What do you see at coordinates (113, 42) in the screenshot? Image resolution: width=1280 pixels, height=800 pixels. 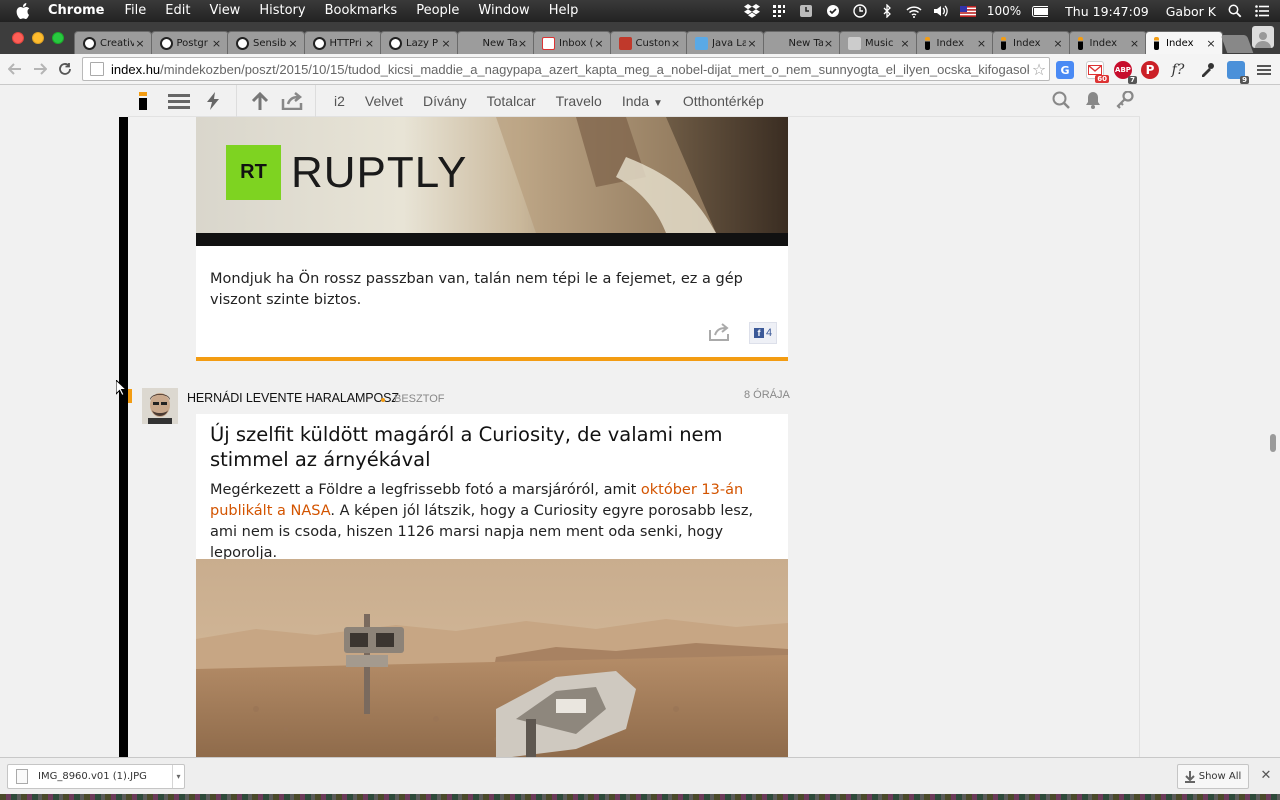 I see `browser-tab: Creativ ×` at bounding box center [113, 42].